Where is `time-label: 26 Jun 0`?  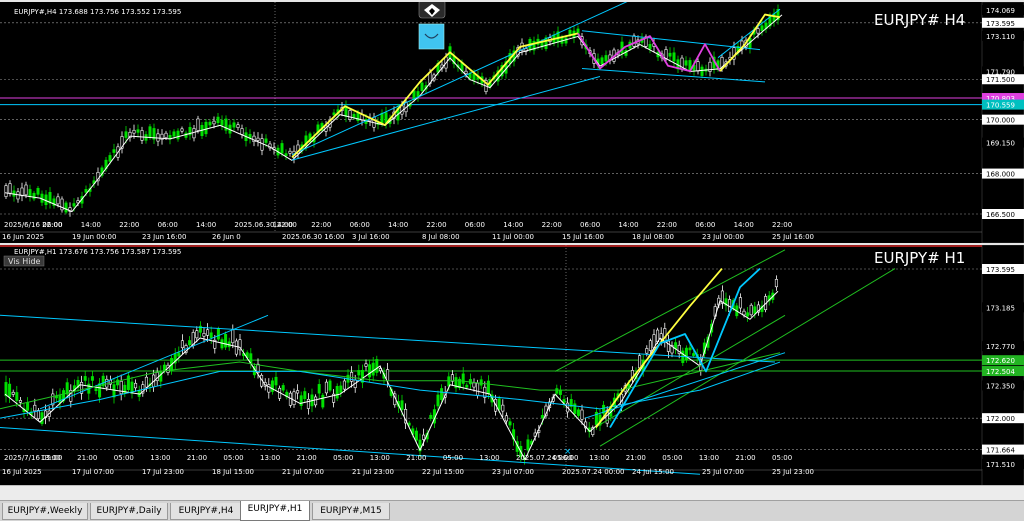
time-label: 26 Jun 0 is located at coordinates (226, 237).